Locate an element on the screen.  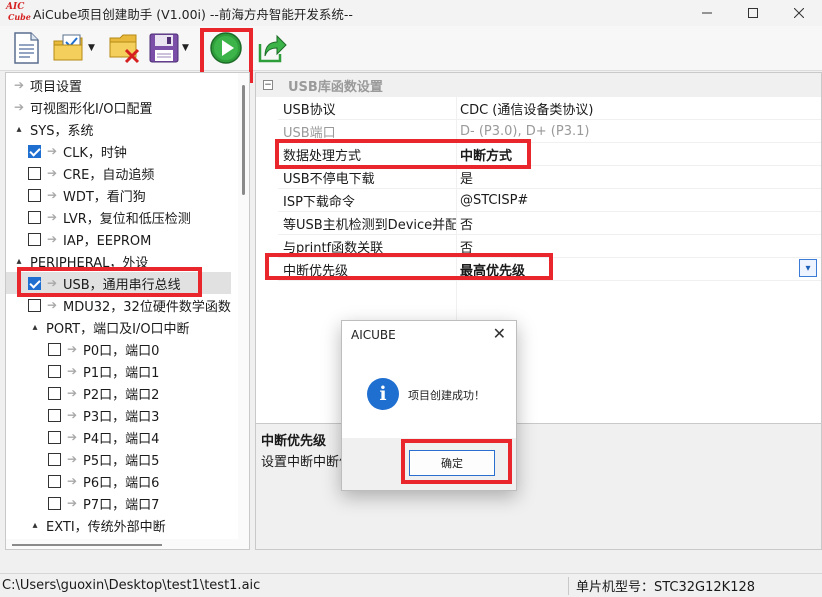
tree-item-label: PORT，端口及I/O口中断 is located at coordinates (118, 329).